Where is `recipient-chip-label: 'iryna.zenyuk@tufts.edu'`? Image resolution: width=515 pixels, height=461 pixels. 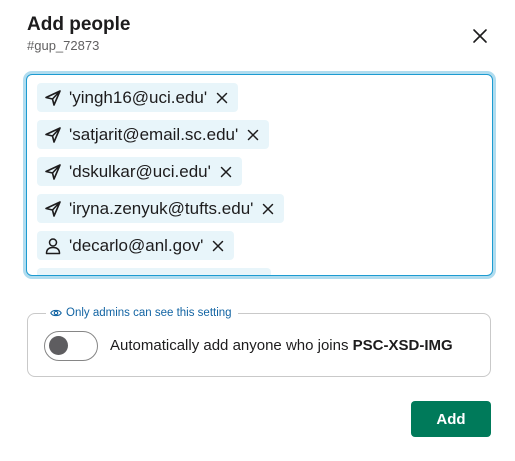 recipient-chip-label: 'iryna.zenyuk@tufts.edu' is located at coordinates (161, 208).